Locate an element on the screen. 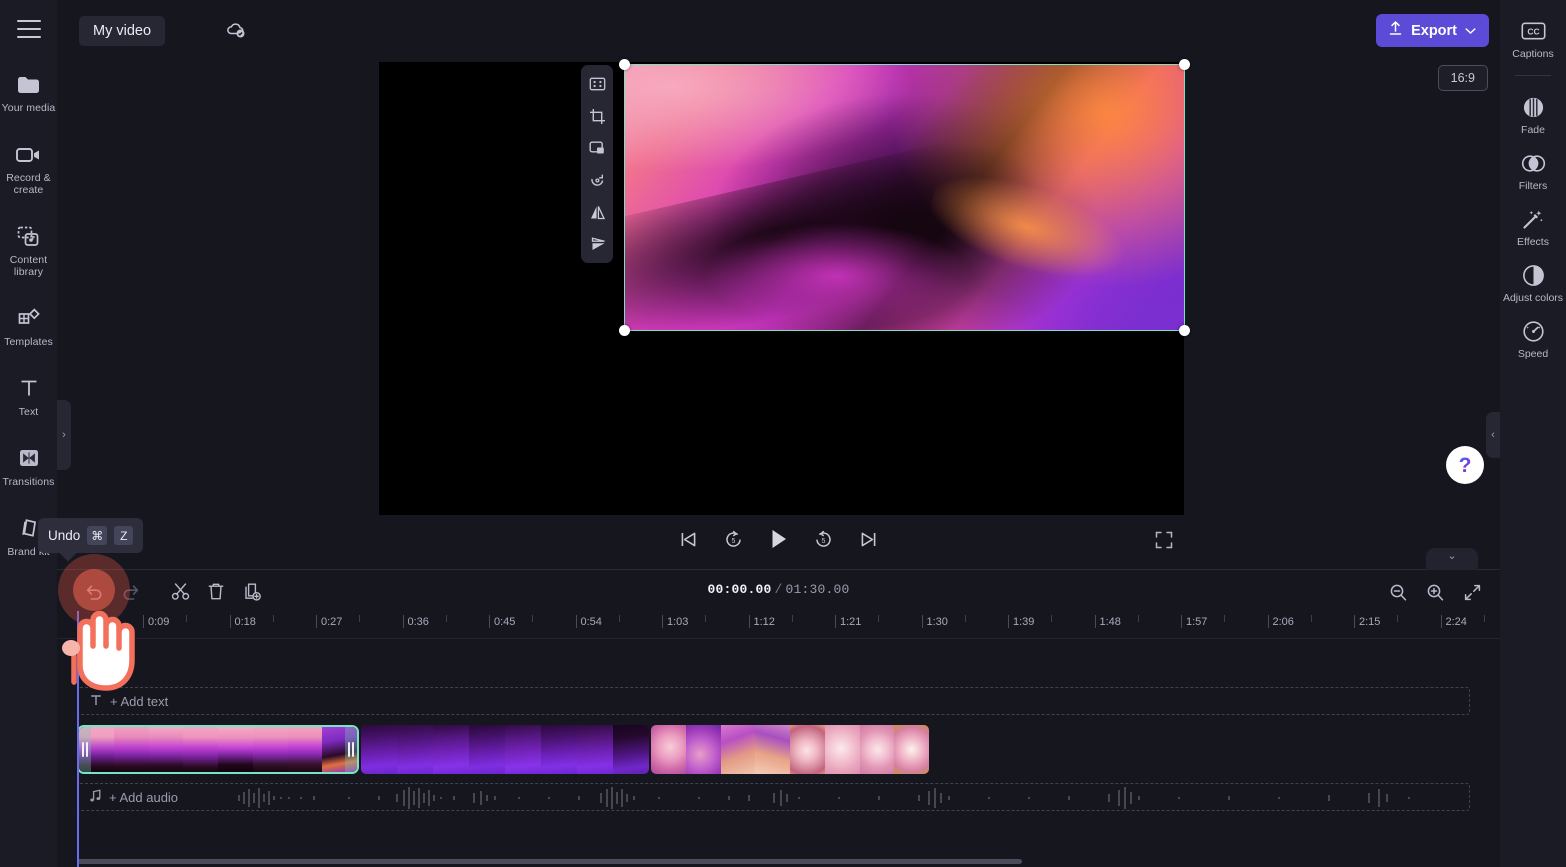  add-audio-track: + Add audio is located at coordinates (773, 797).